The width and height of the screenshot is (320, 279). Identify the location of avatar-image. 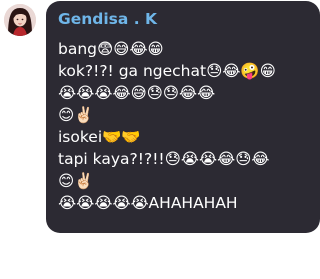
(20, 20).